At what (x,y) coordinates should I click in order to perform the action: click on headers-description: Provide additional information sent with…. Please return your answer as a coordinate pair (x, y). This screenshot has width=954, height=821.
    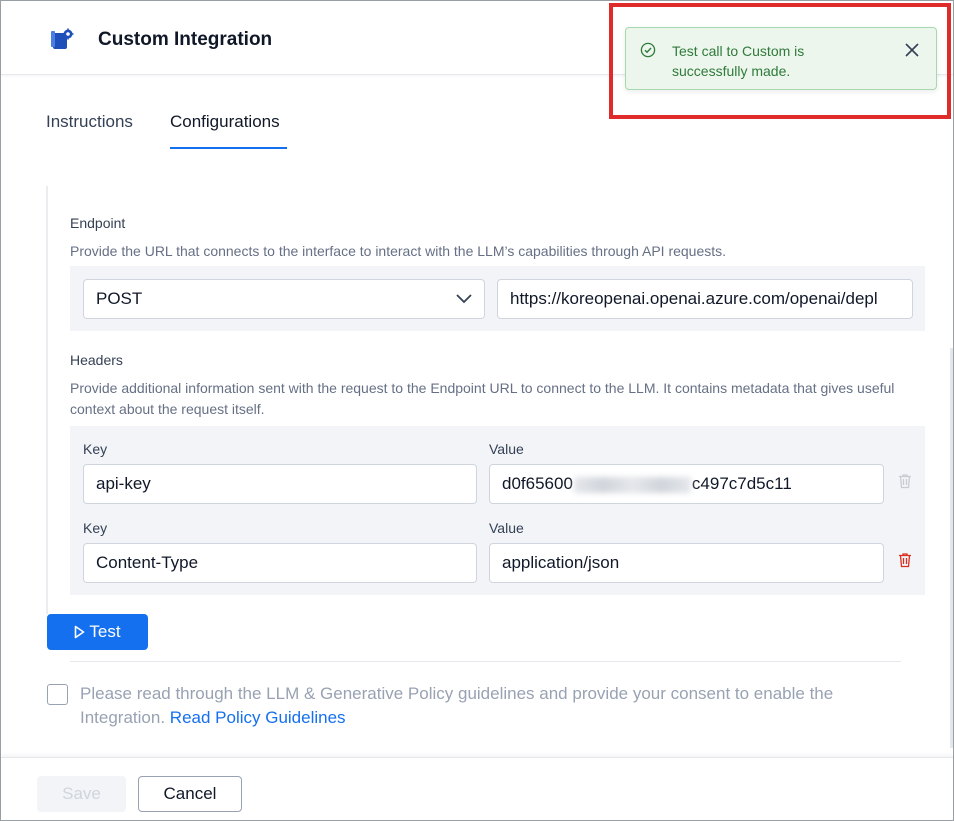
    Looking at the image, I should click on (482, 398).